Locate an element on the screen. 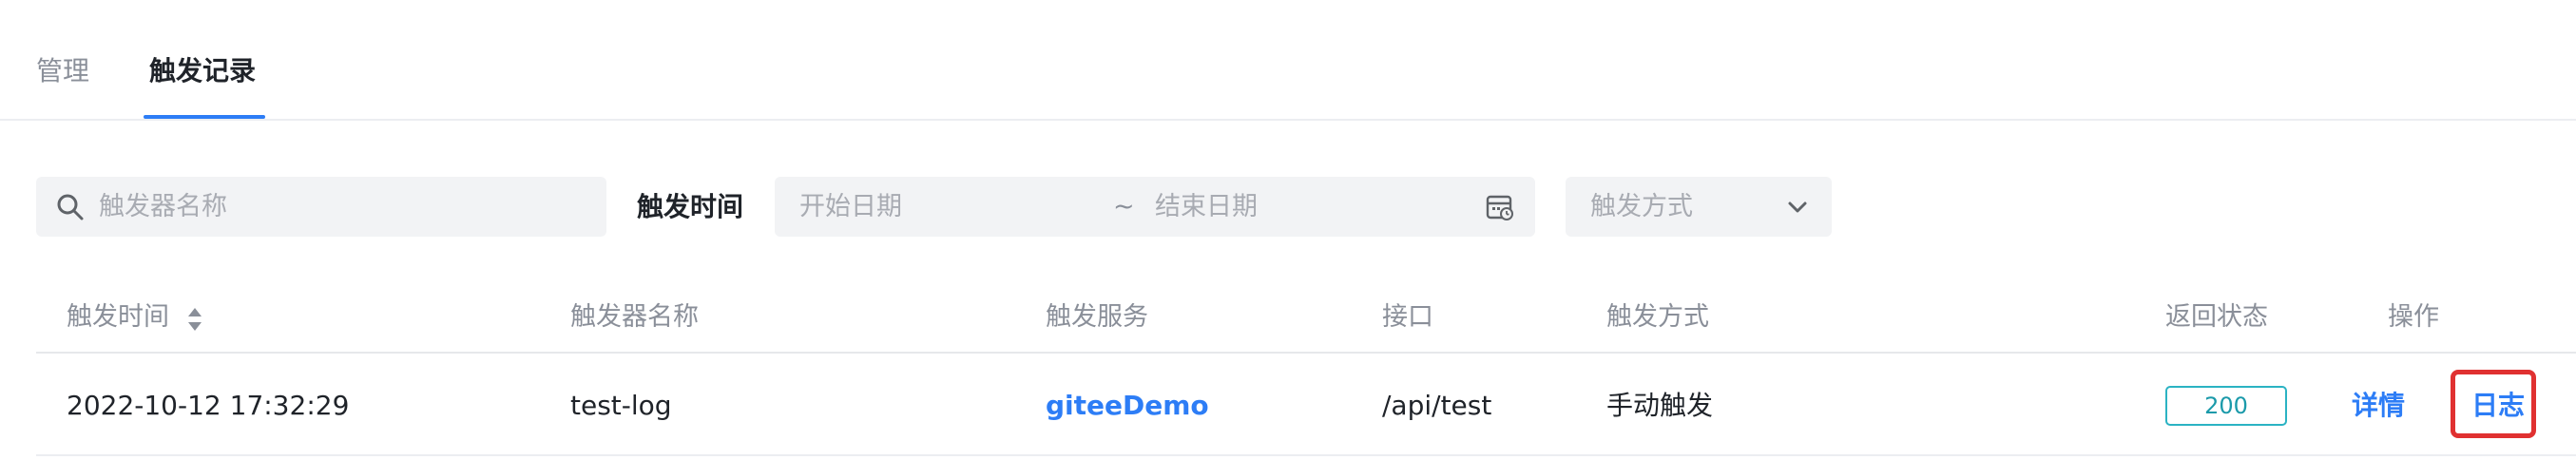  end-date-placeholder: 结束日期 is located at coordinates (1207, 207).